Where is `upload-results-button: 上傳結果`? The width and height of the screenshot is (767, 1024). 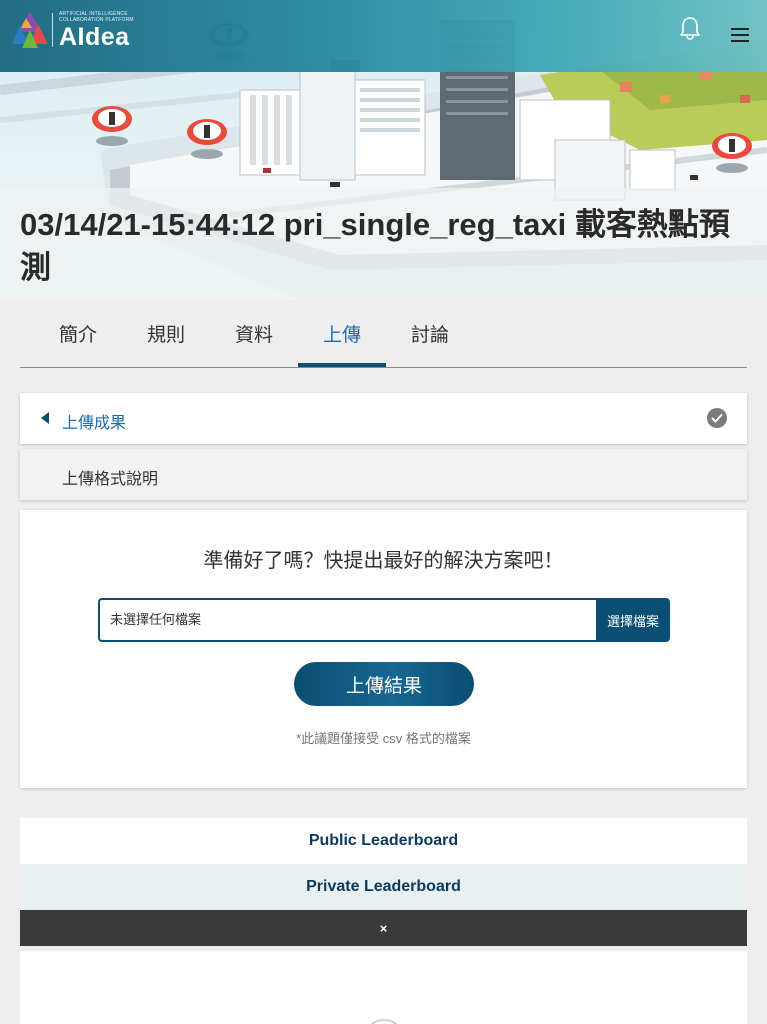 upload-results-button: 上傳結果 is located at coordinates (384, 684).